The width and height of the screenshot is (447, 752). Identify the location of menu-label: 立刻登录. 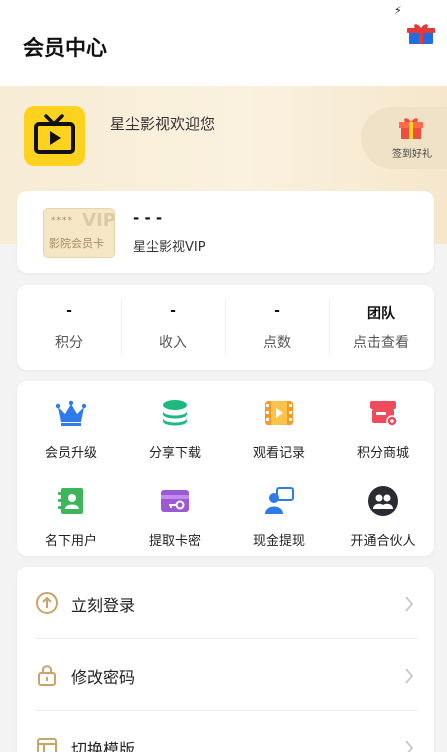
(103, 605).